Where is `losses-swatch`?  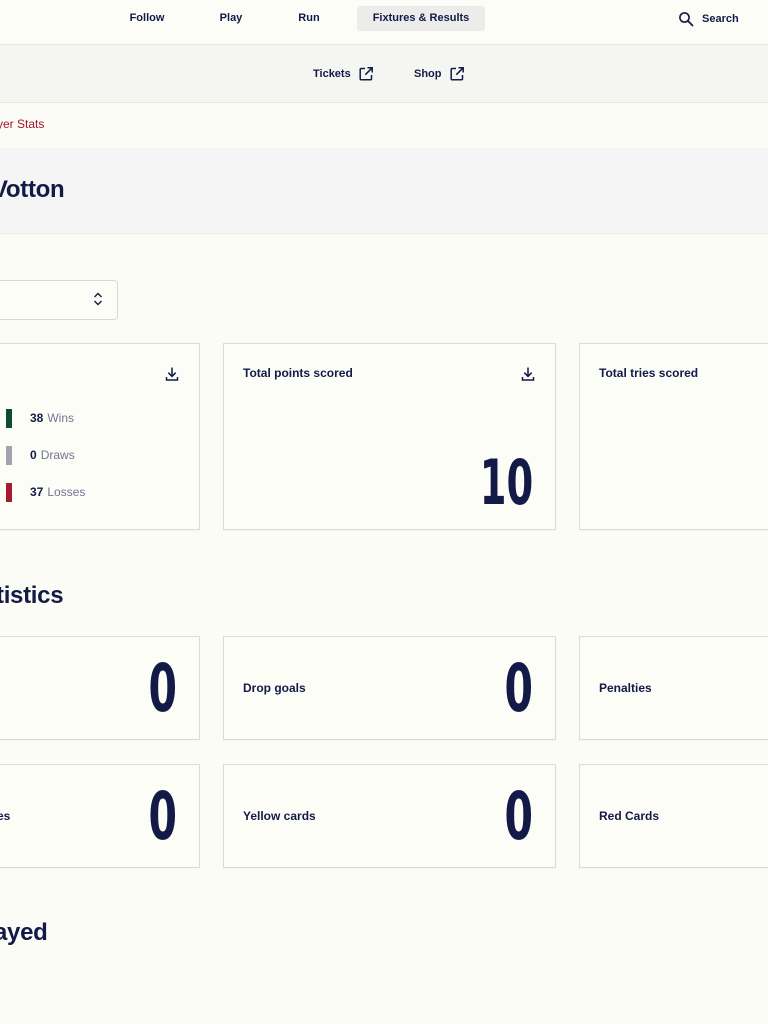
losses-swatch is located at coordinates (9, 492).